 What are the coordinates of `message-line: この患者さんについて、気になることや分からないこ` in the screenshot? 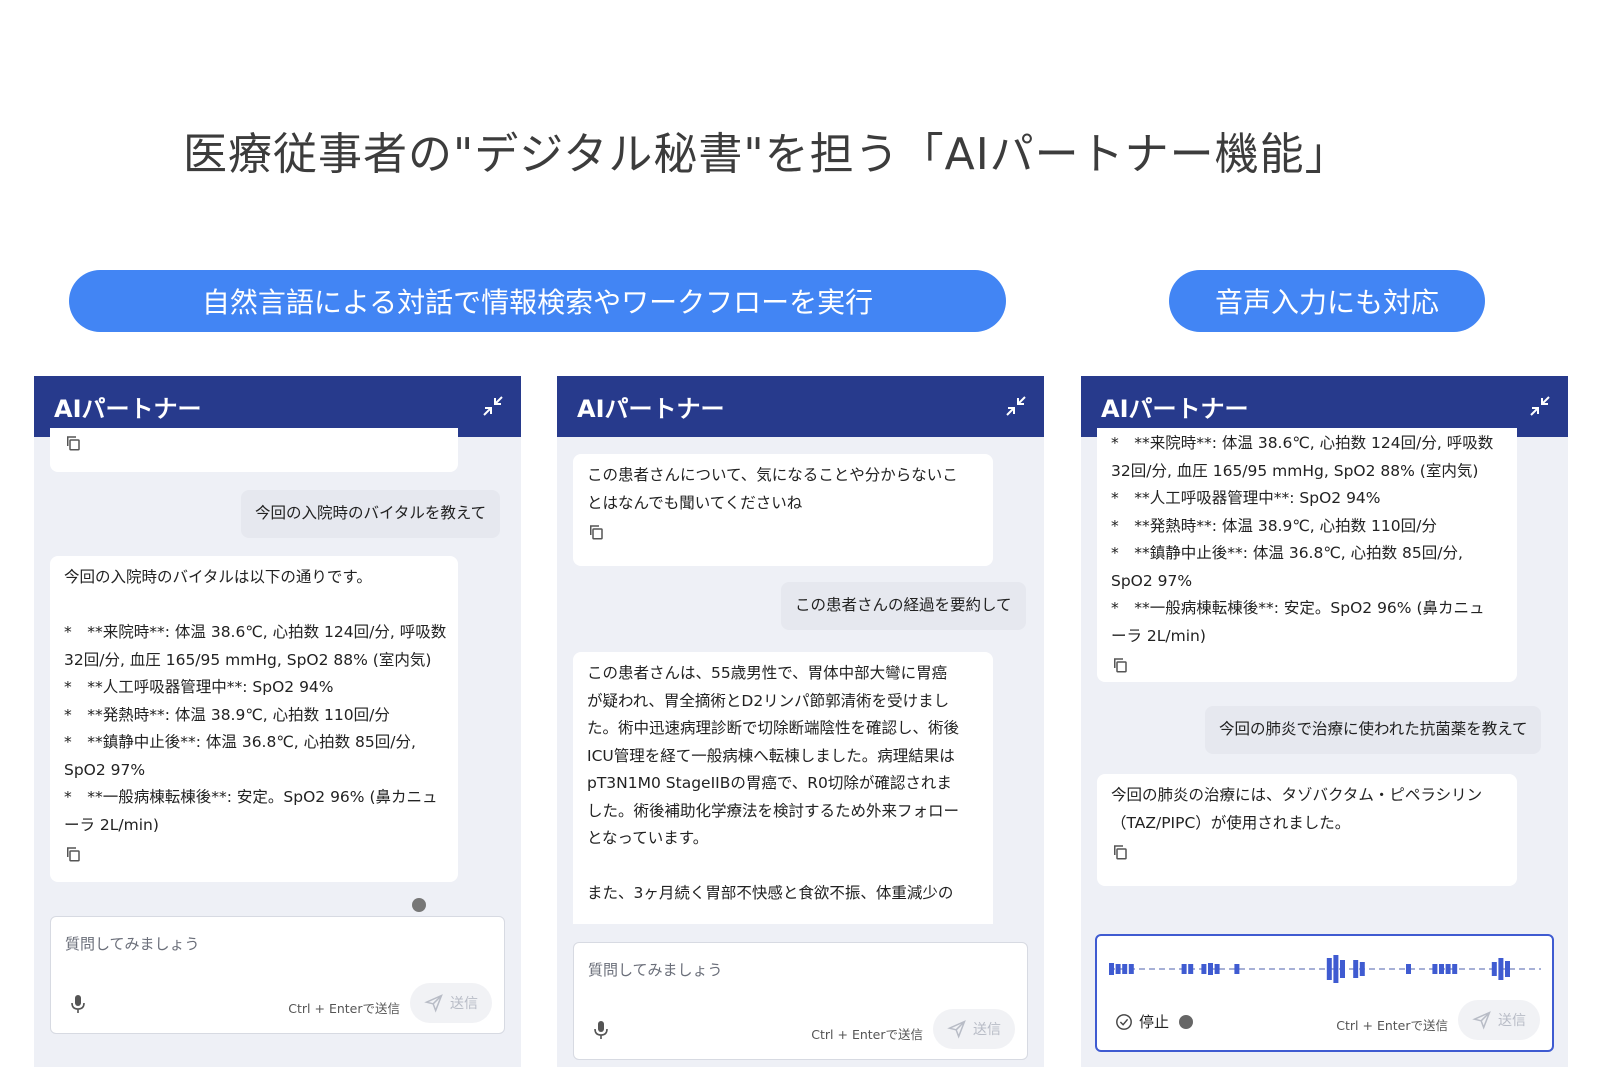 It's located at (772, 475).